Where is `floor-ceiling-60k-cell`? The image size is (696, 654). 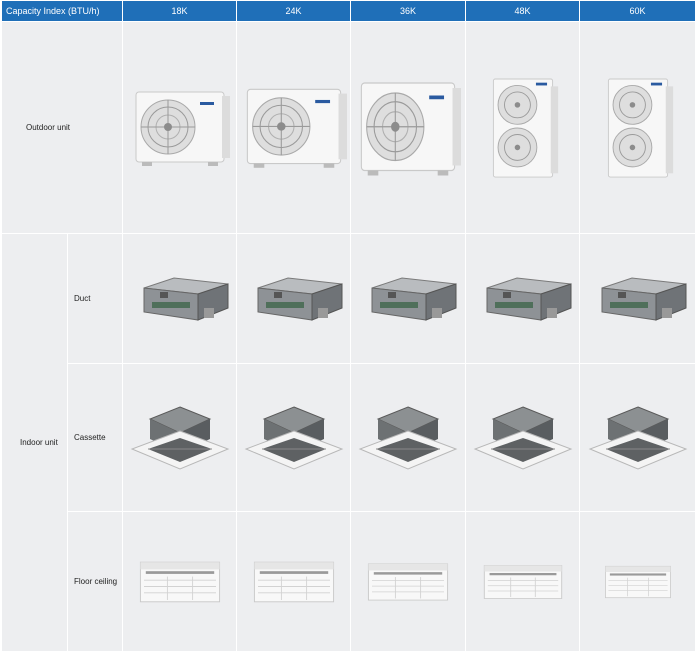 floor-ceiling-60k-cell is located at coordinates (637, 581).